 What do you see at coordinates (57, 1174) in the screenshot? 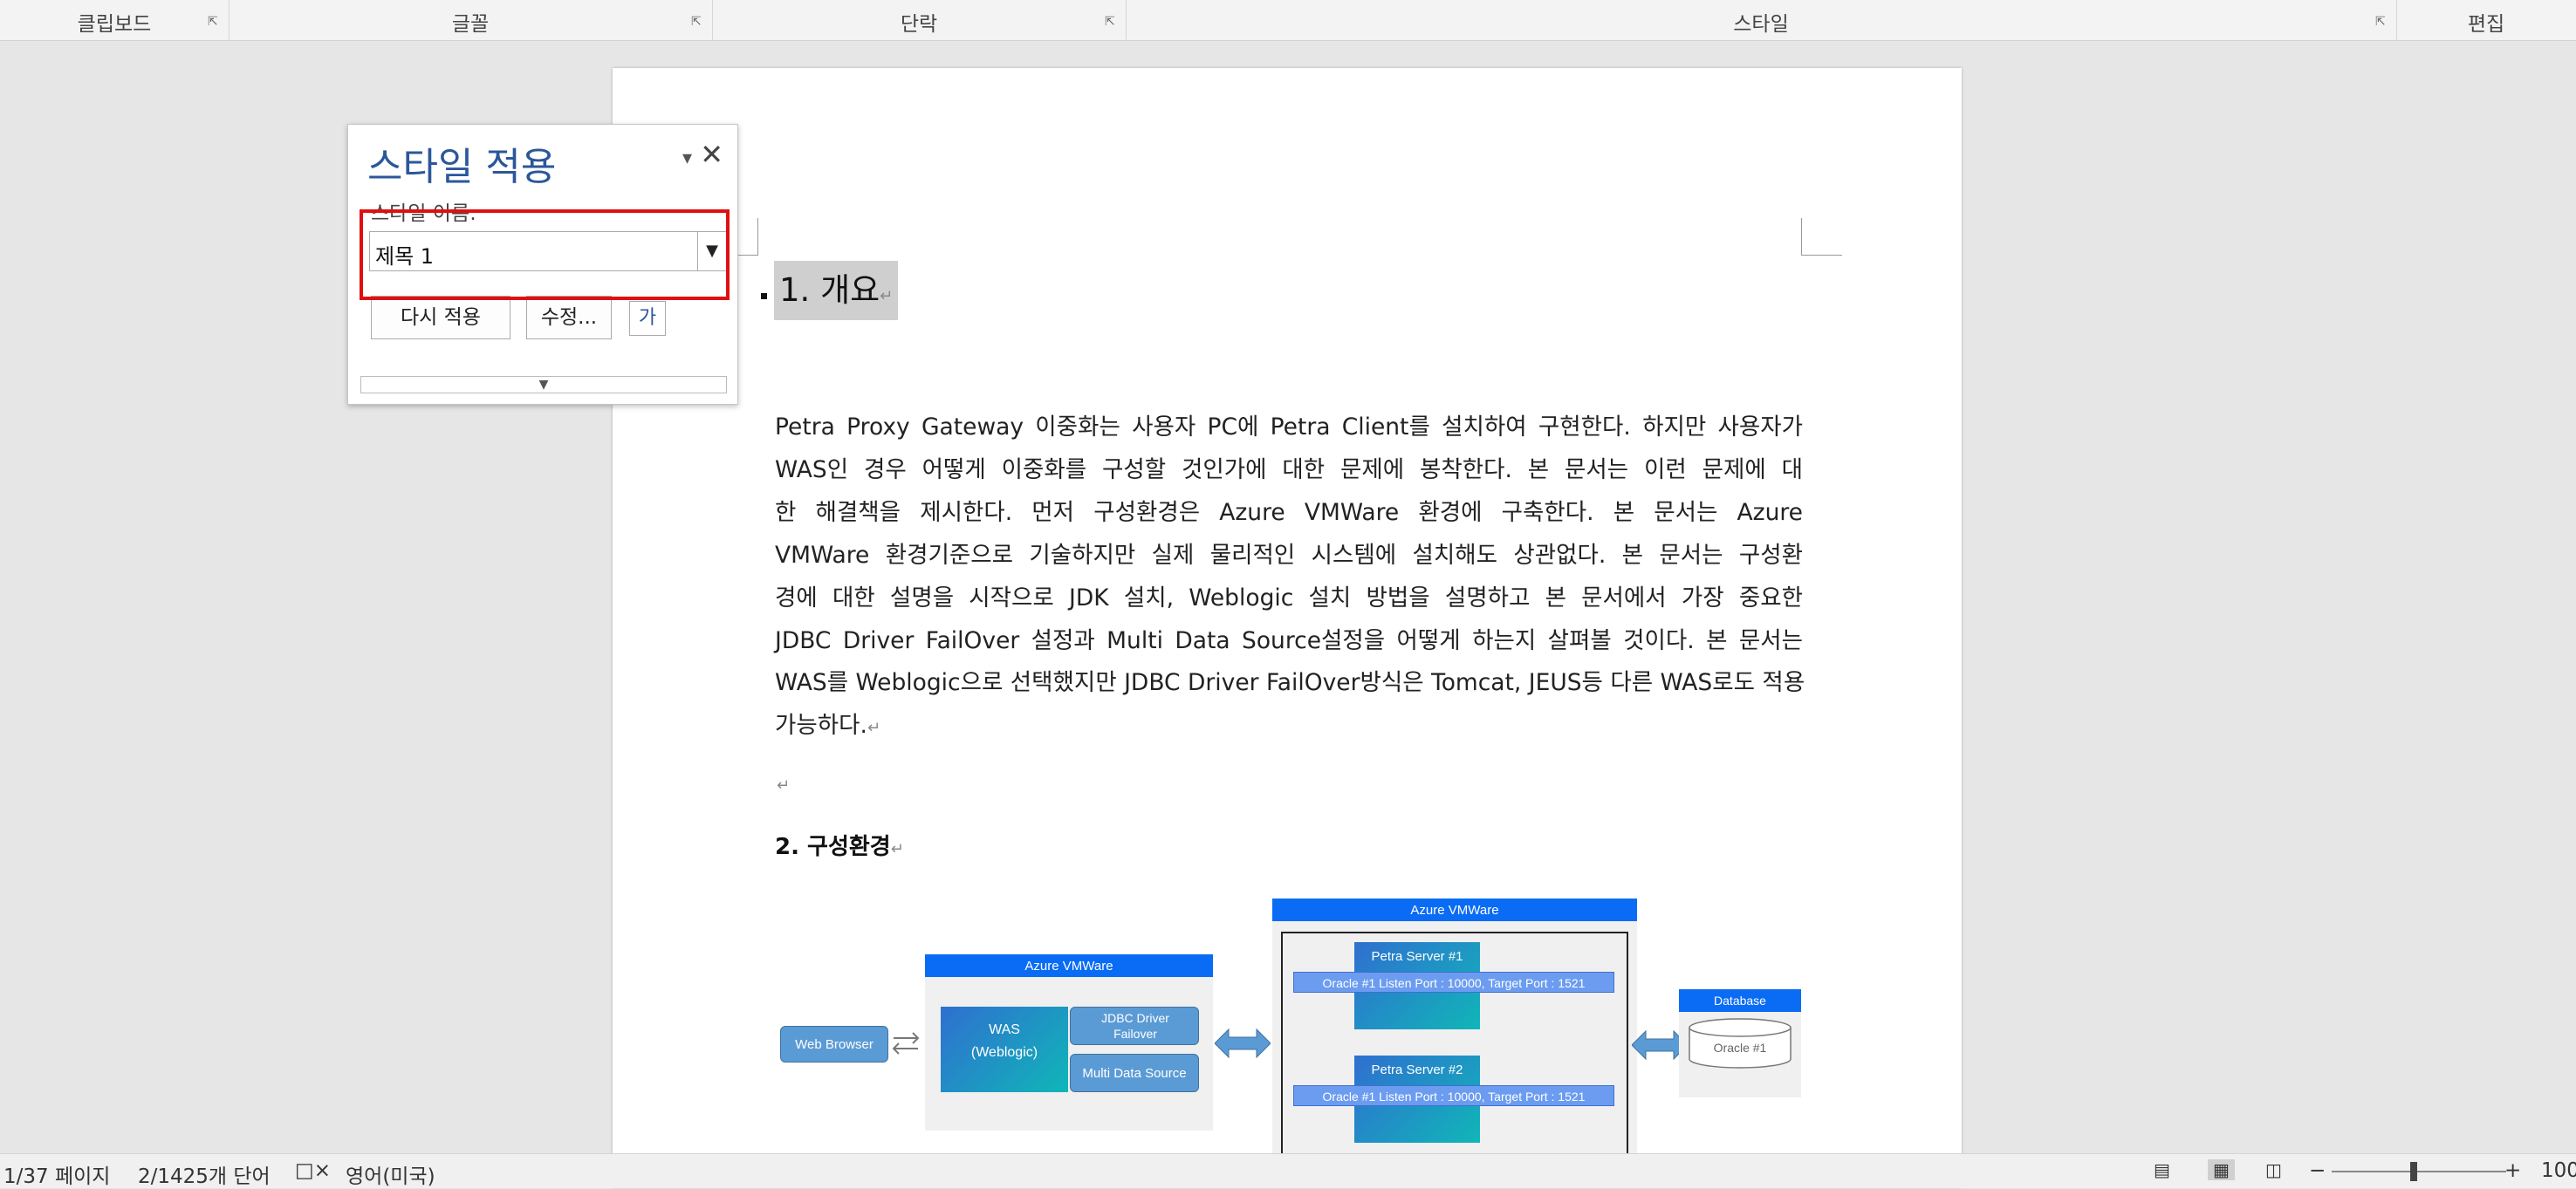
I see `page-count: 1/37 페이지` at bounding box center [57, 1174].